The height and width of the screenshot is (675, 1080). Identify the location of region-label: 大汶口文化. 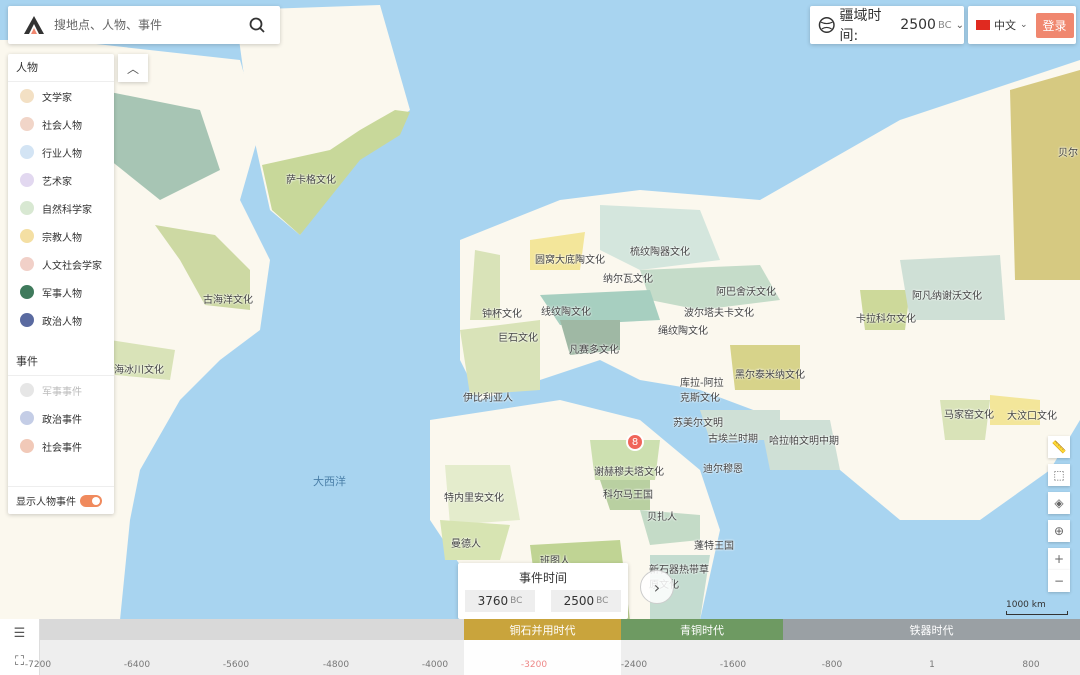
(1032, 414).